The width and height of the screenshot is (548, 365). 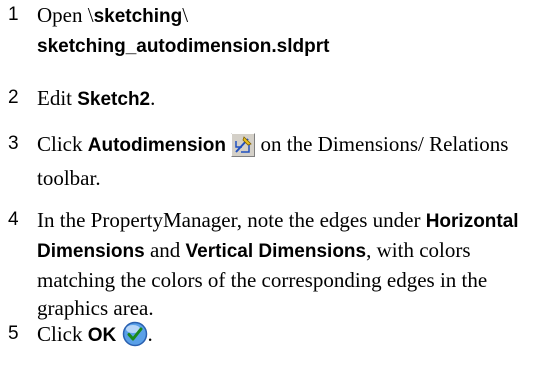 I want to click on step-number: 1, so click(x=13, y=14).